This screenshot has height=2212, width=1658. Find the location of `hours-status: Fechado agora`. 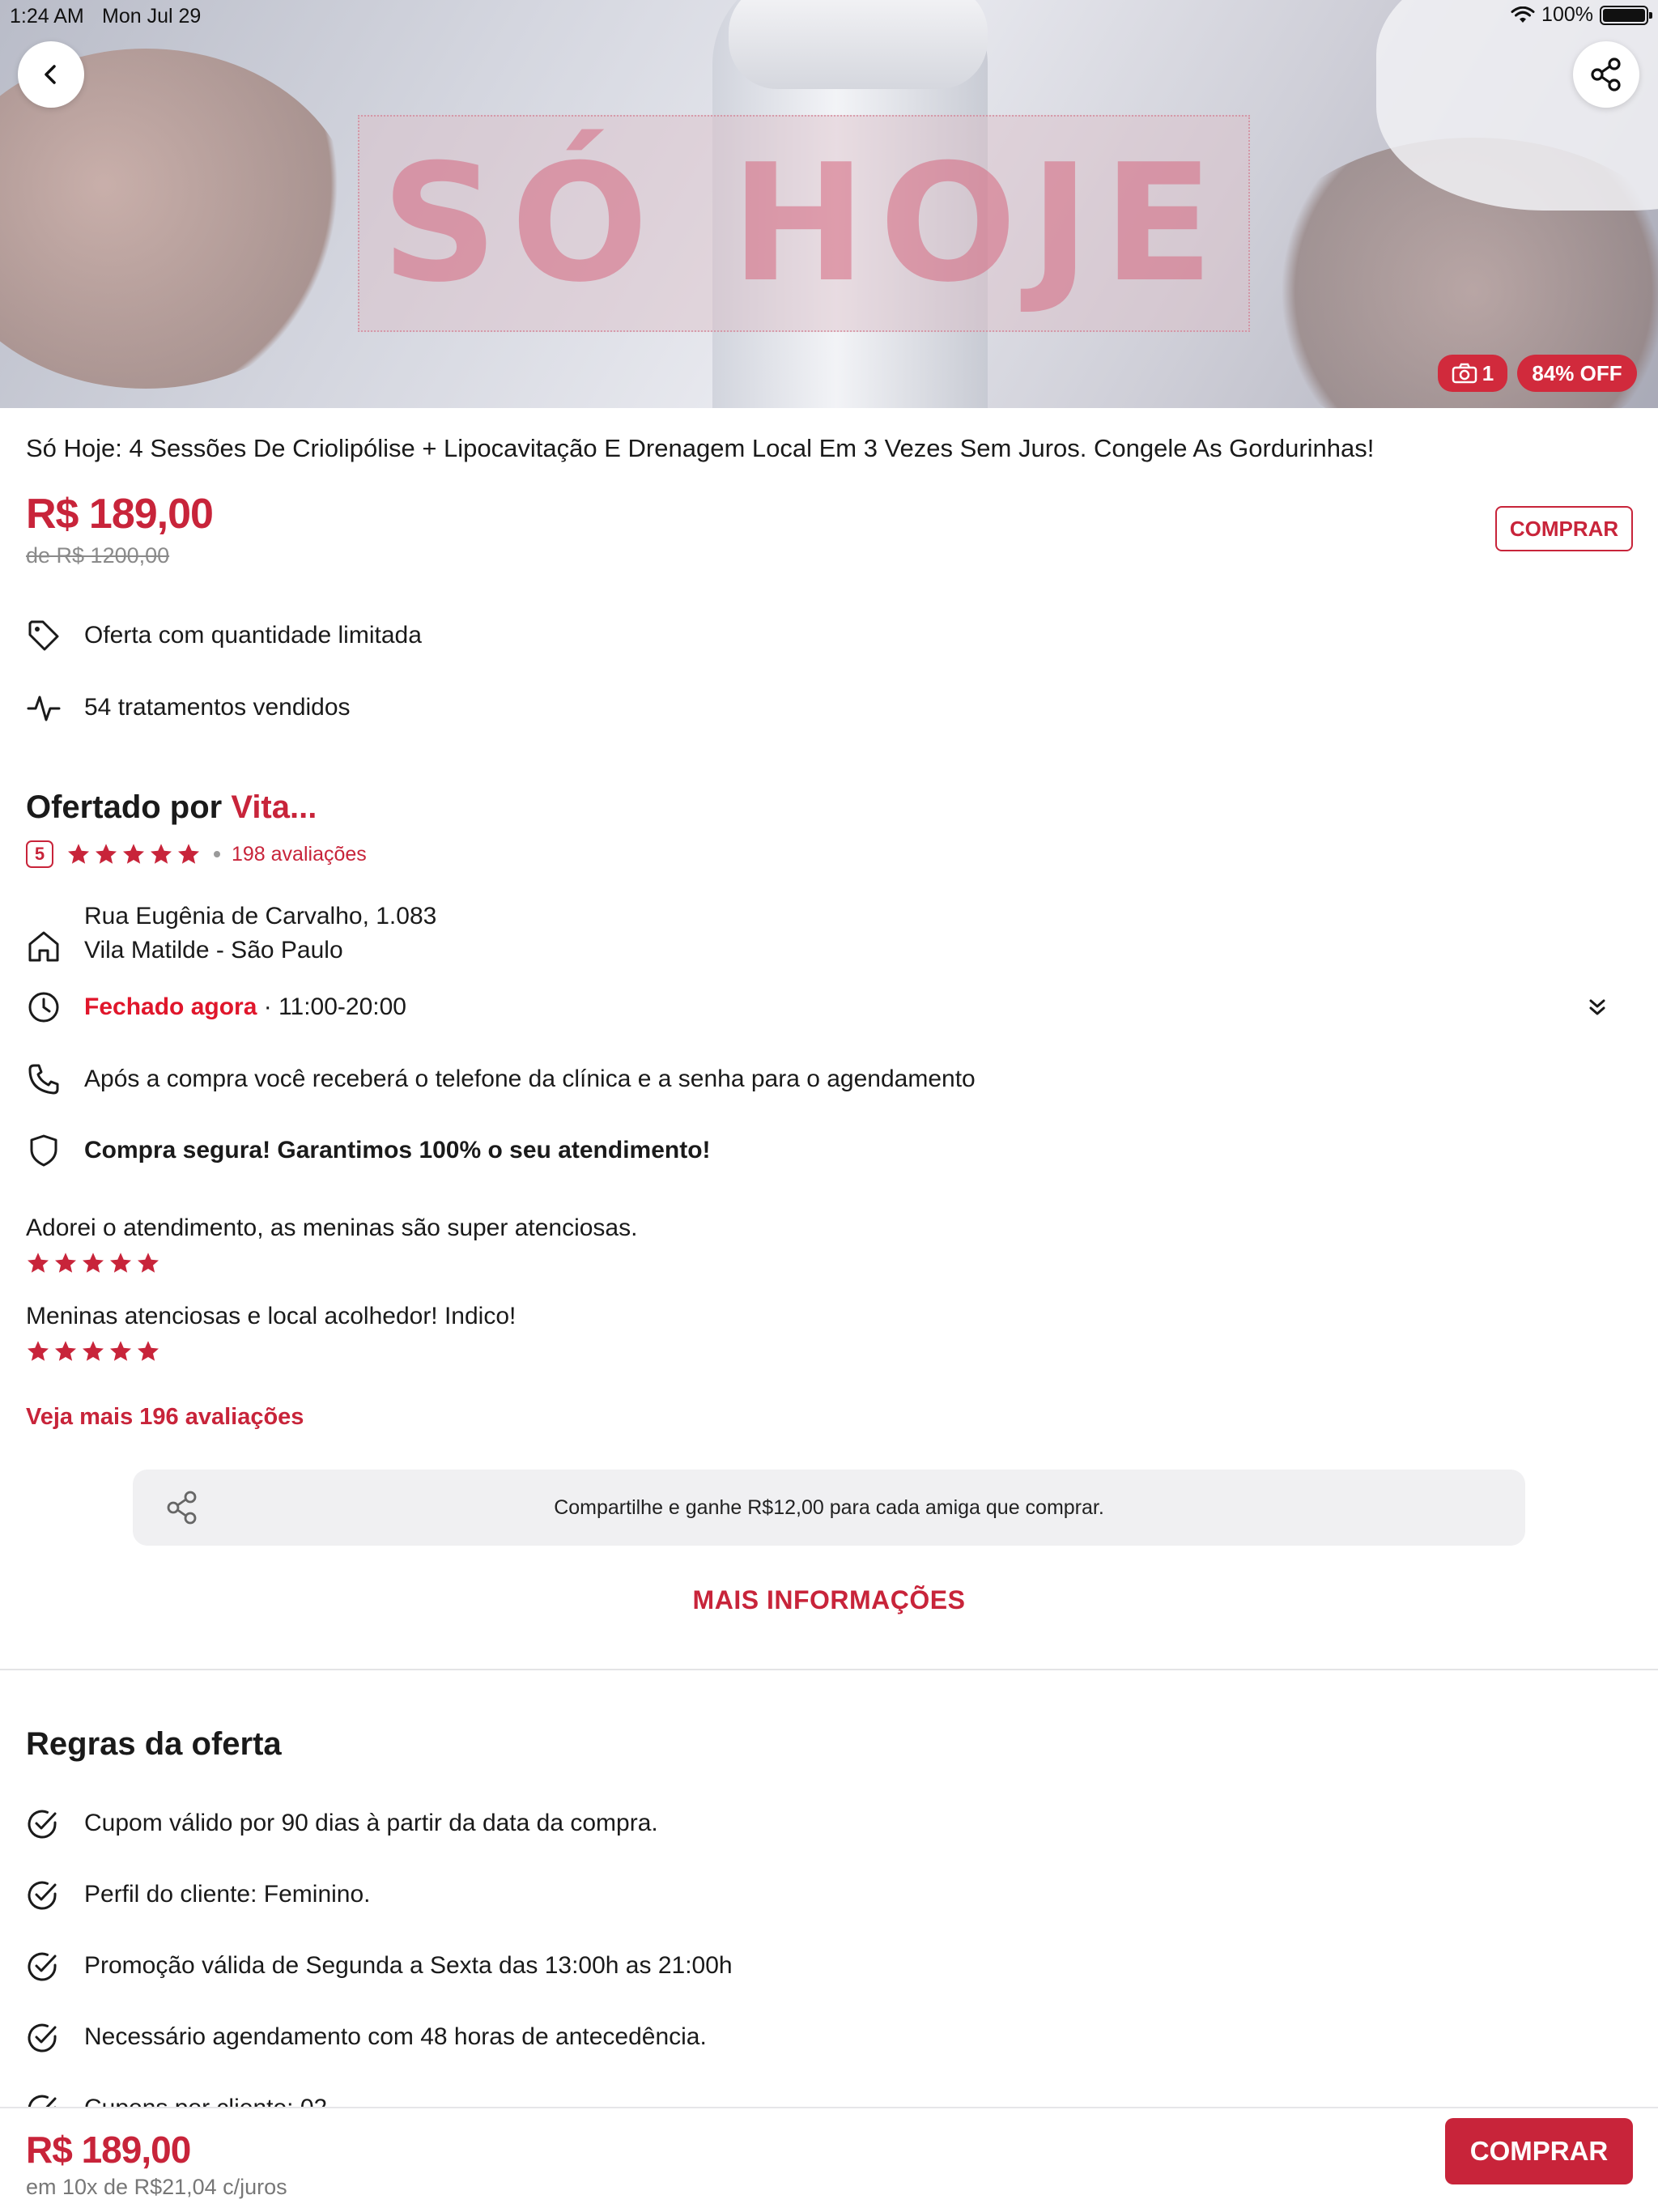

hours-status: Fechado agora is located at coordinates (170, 1007).